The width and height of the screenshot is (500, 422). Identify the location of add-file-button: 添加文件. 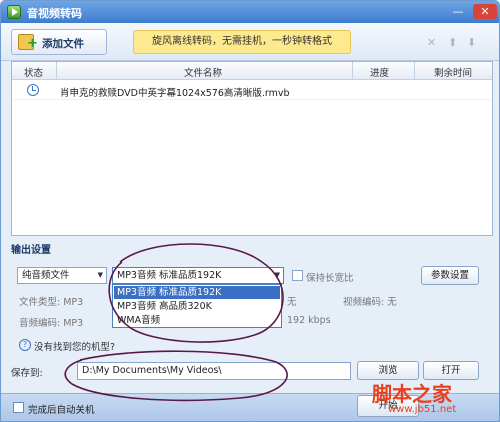
(59, 42).